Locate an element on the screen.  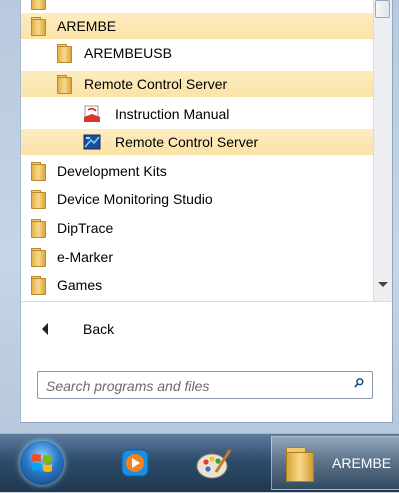
list-item-instruction-manual: Instruction Manual is located at coordinates (197, 114).